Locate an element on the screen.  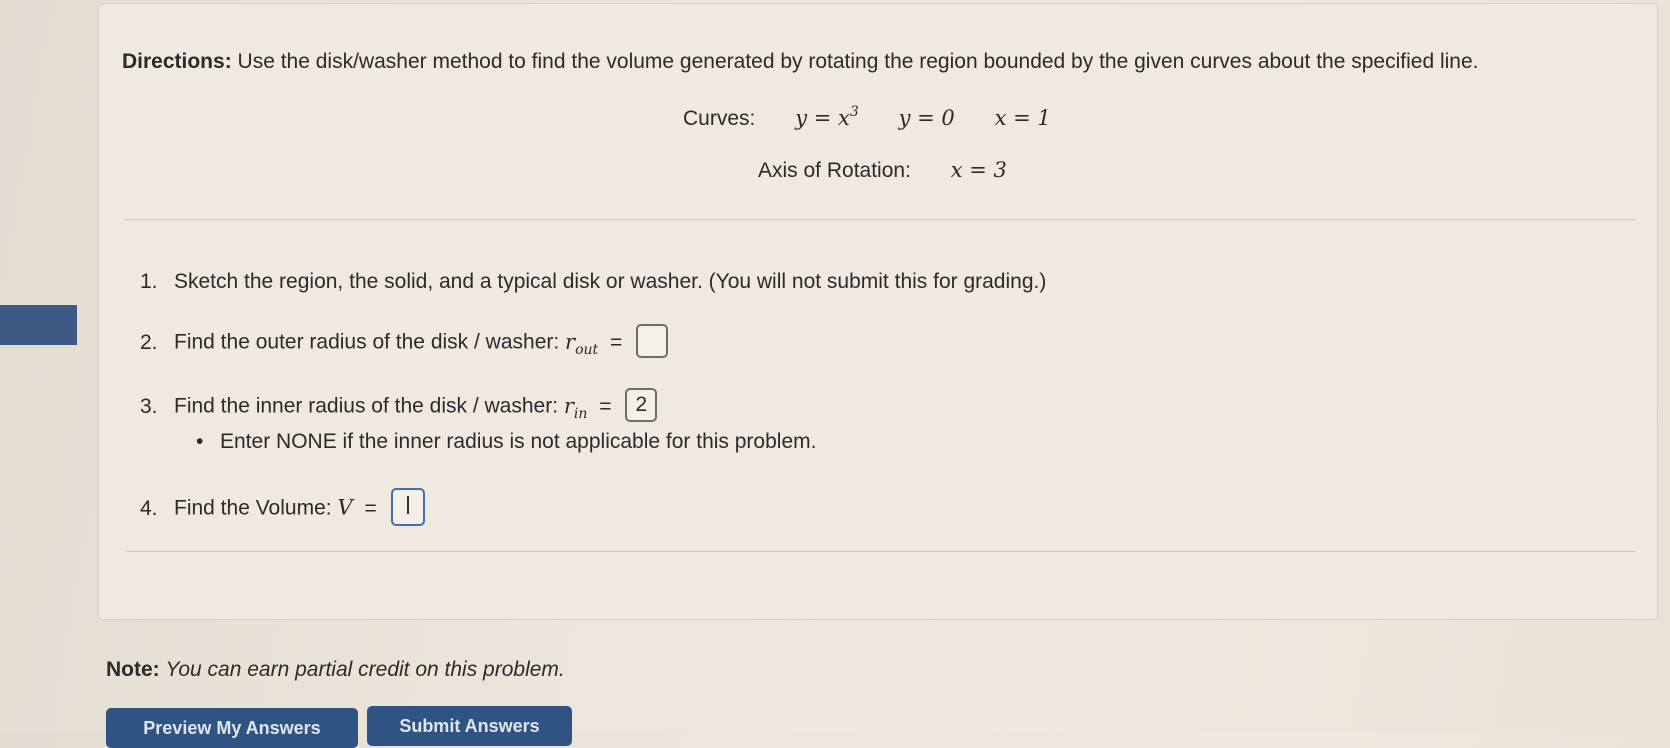
volume-variable: V is located at coordinates (345, 507).